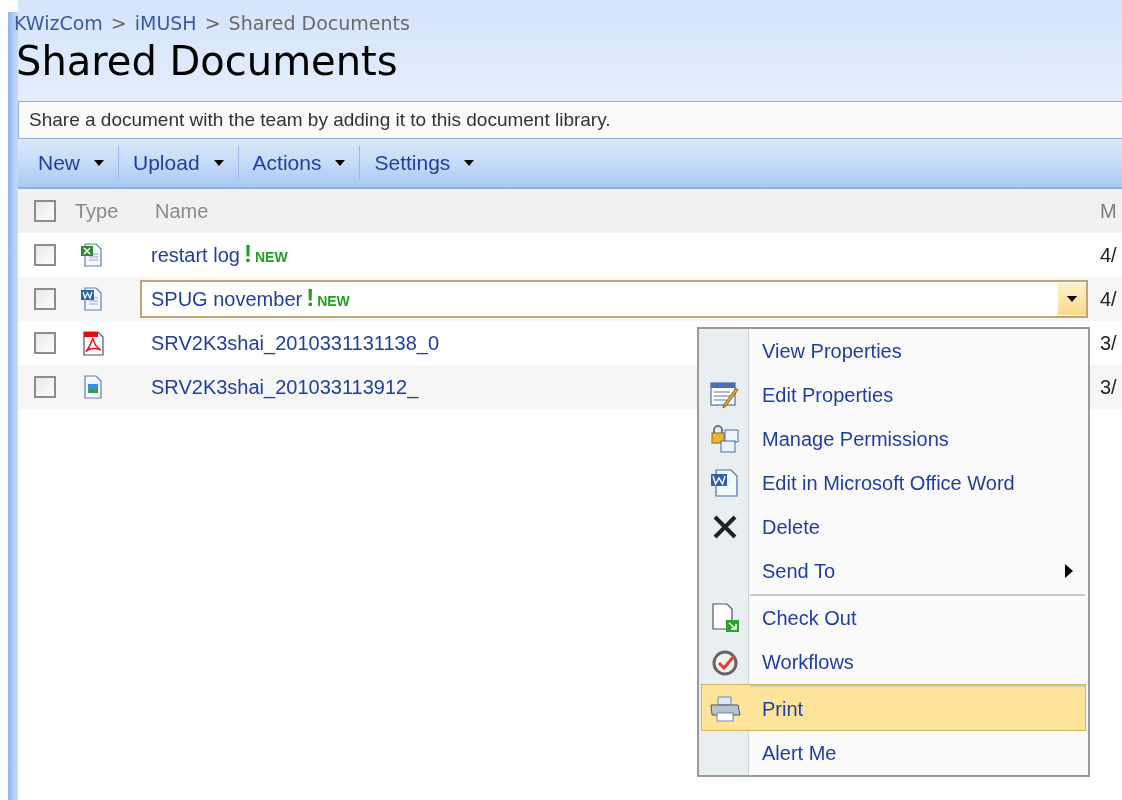 The width and height of the screenshot is (1122, 800). Describe the element at coordinates (93, 343) in the screenshot. I see `pdf-file-icon` at that location.